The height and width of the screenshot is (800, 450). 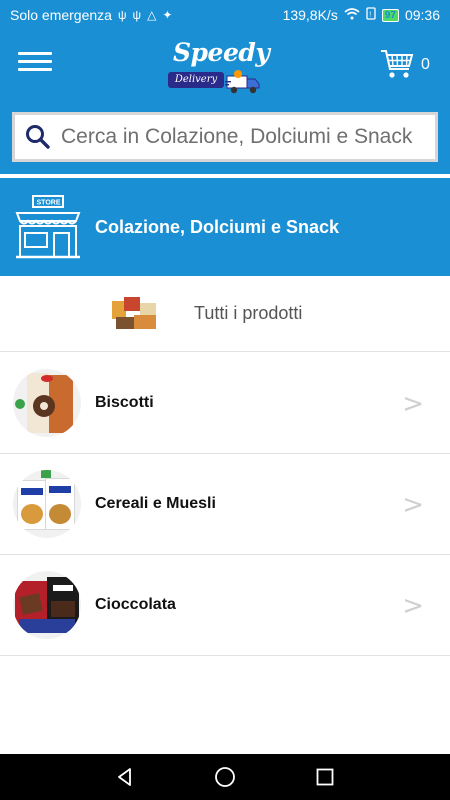 What do you see at coordinates (137, 15) in the screenshot?
I see `usb-icon-2: ψ` at bounding box center [137, 15].